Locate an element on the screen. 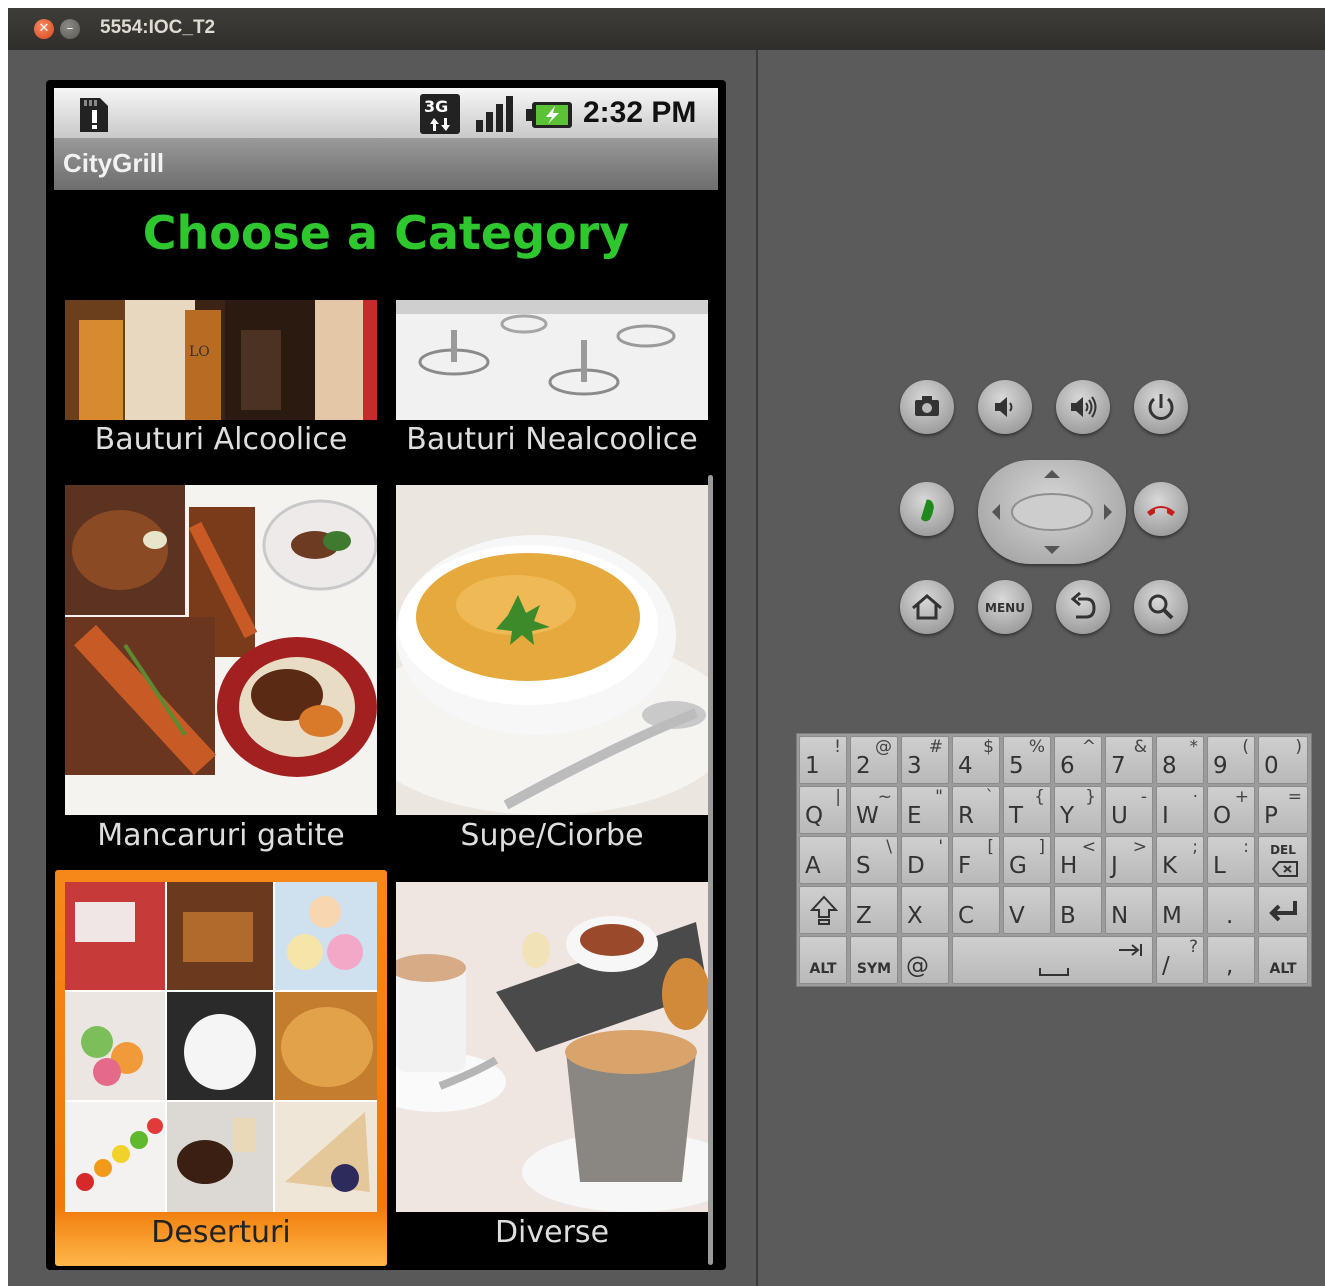 This screenshot has width=1325, height=1286. end-call-icon is located at coordinates (1161, 511).